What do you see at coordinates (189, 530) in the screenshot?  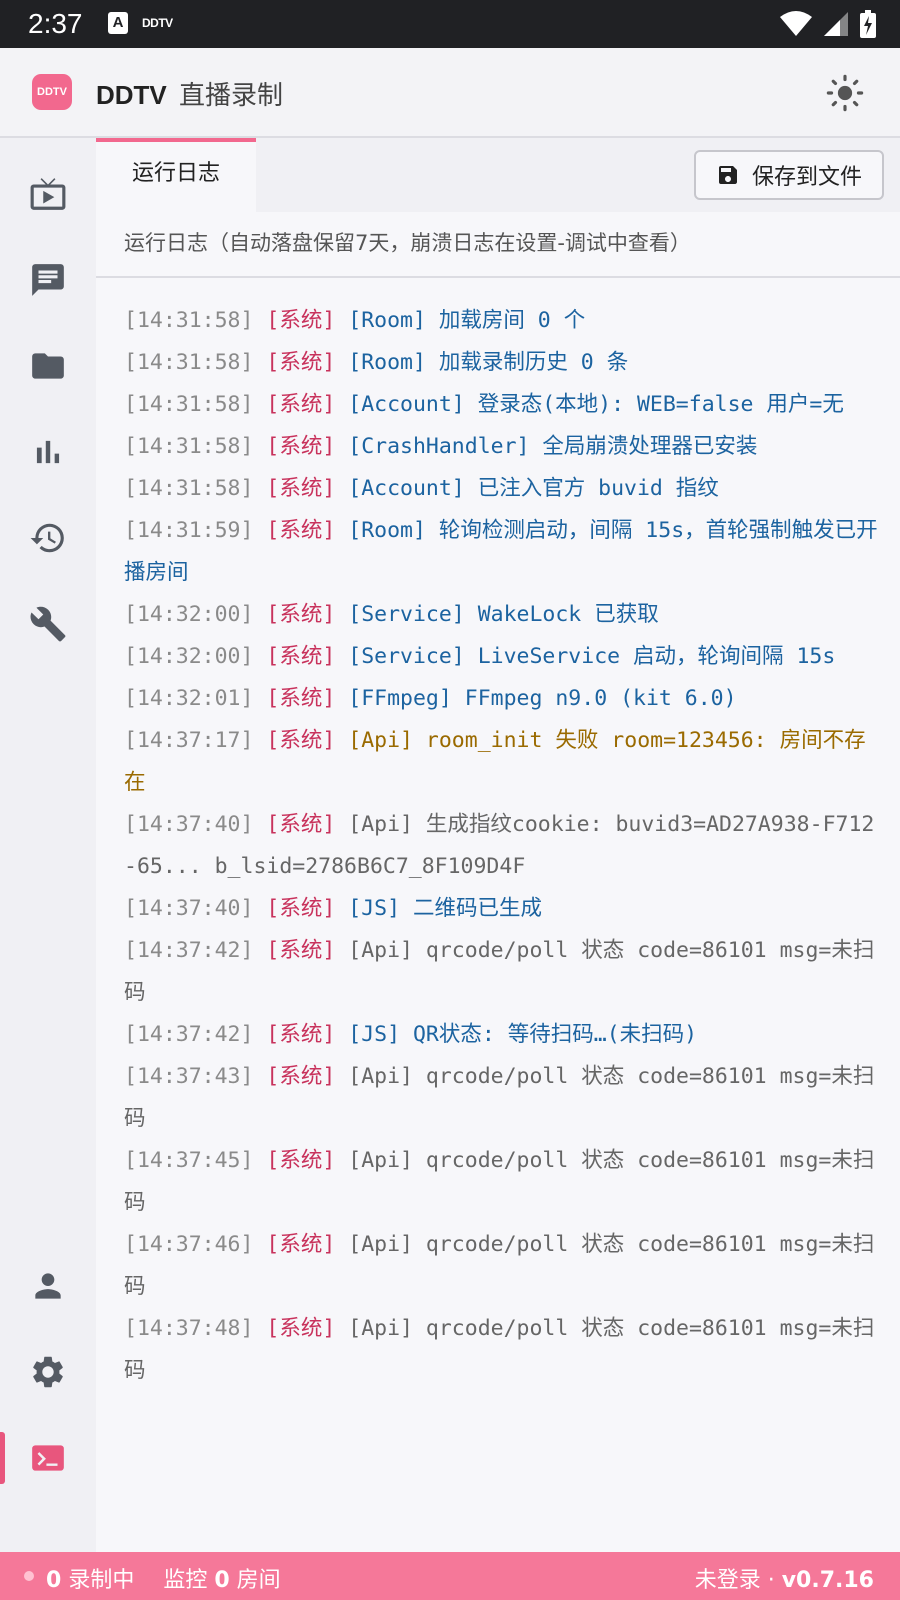 I see `log-timestamp: [14:31:59]` at bounding box center [189, 530].